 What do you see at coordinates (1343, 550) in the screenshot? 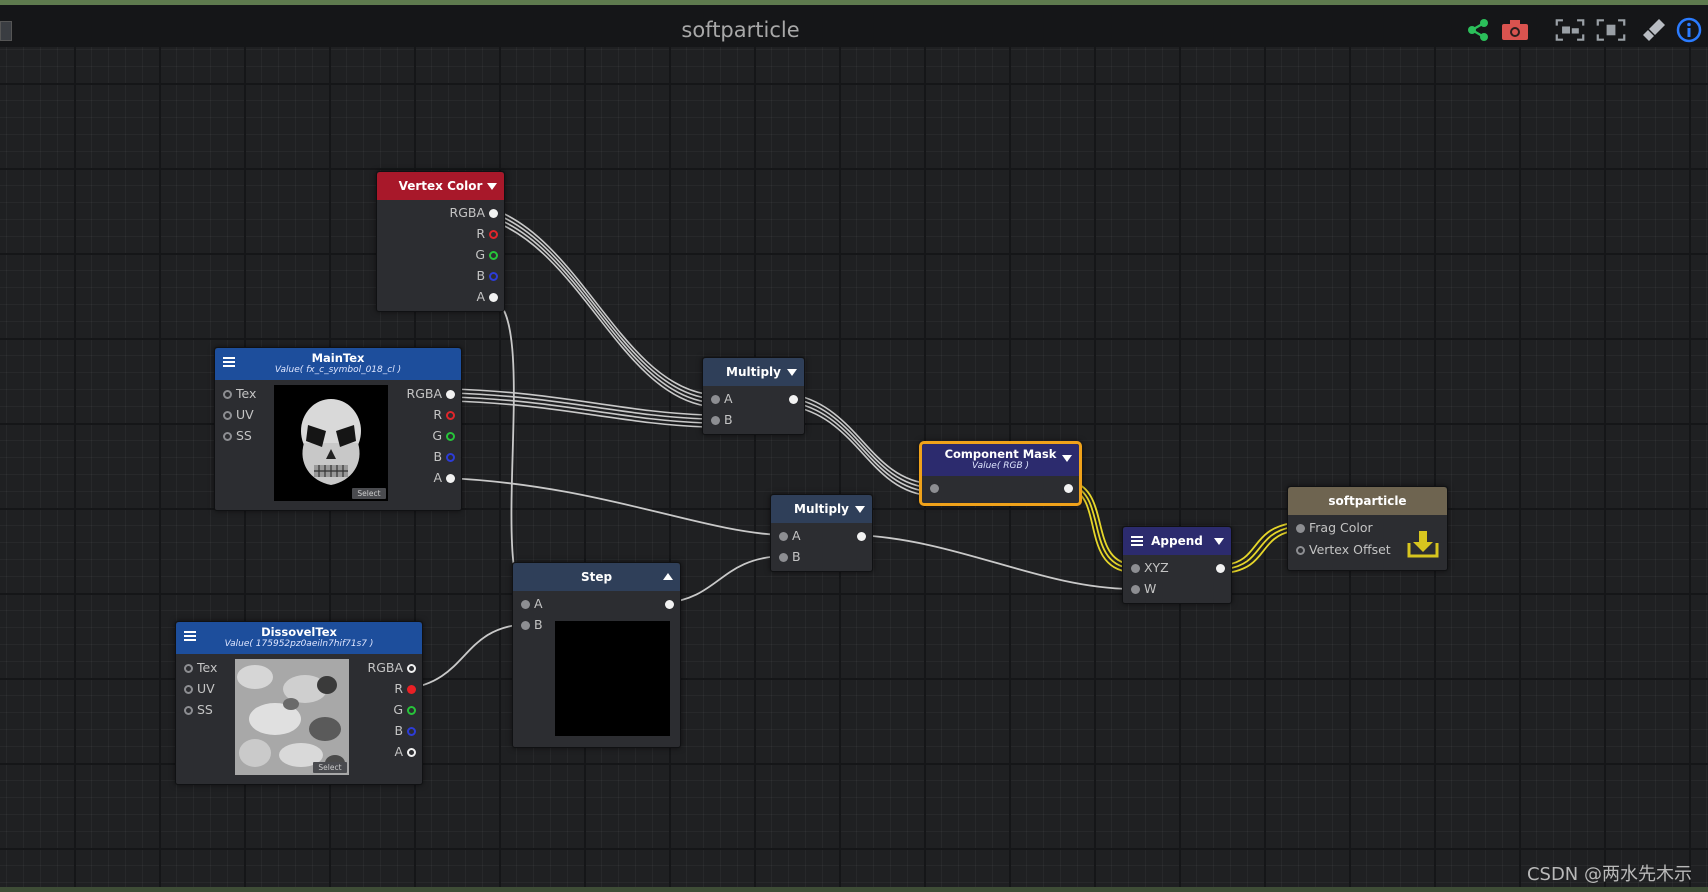
I see `input-vertex-offset: Vertex Offset` at bounding box center [1343, 550].